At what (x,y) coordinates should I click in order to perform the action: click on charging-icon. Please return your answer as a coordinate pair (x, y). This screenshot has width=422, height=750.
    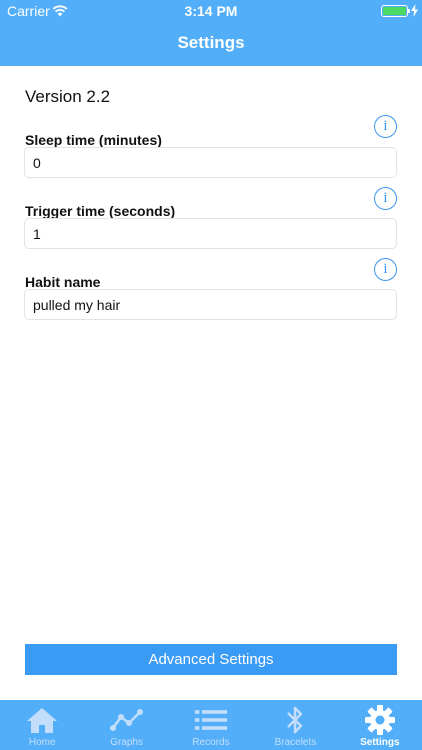
    Looking at the image, I should click on (414, 13).